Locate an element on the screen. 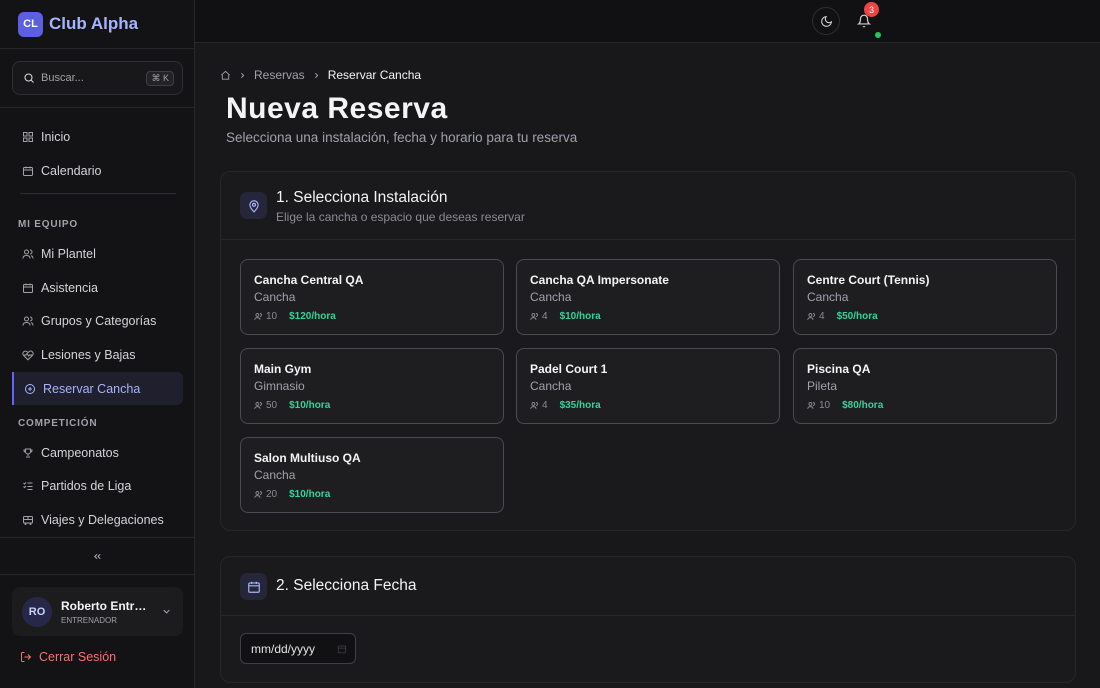 The height and width of the screenshot is (688, 1100). collapse-sidebar-button is located at coordinates (97, 556).